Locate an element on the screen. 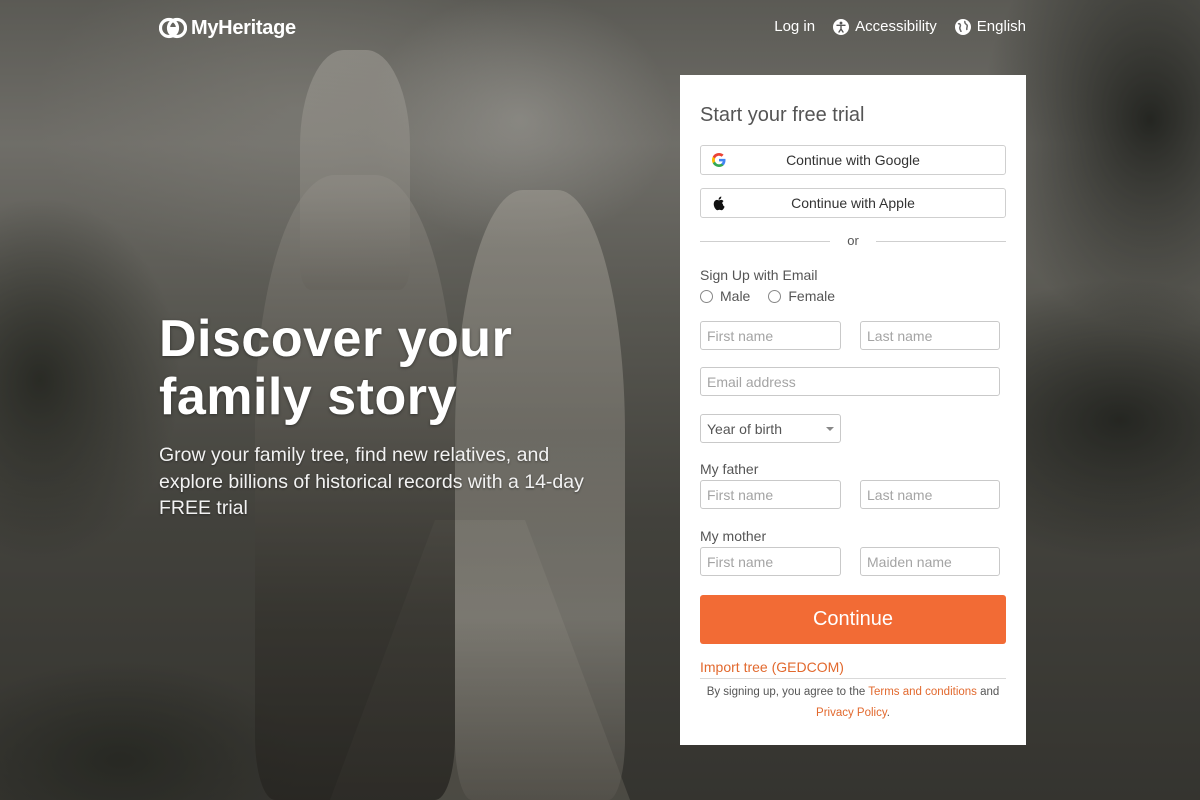  gender-male-radio: Male is located at coordinates (725, 296).